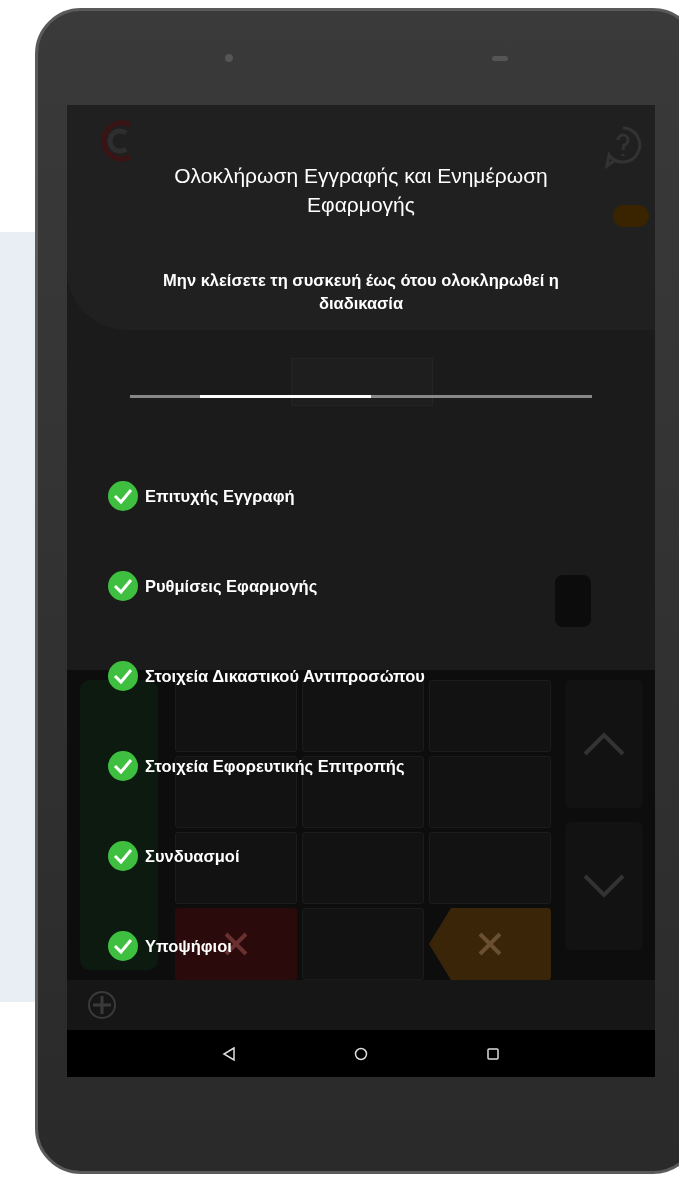 The image size is (679, 1178). Describe the element at coordinates (188, 946) in the screenshot. I see `step-label: Υποψήφιοι` at that location.